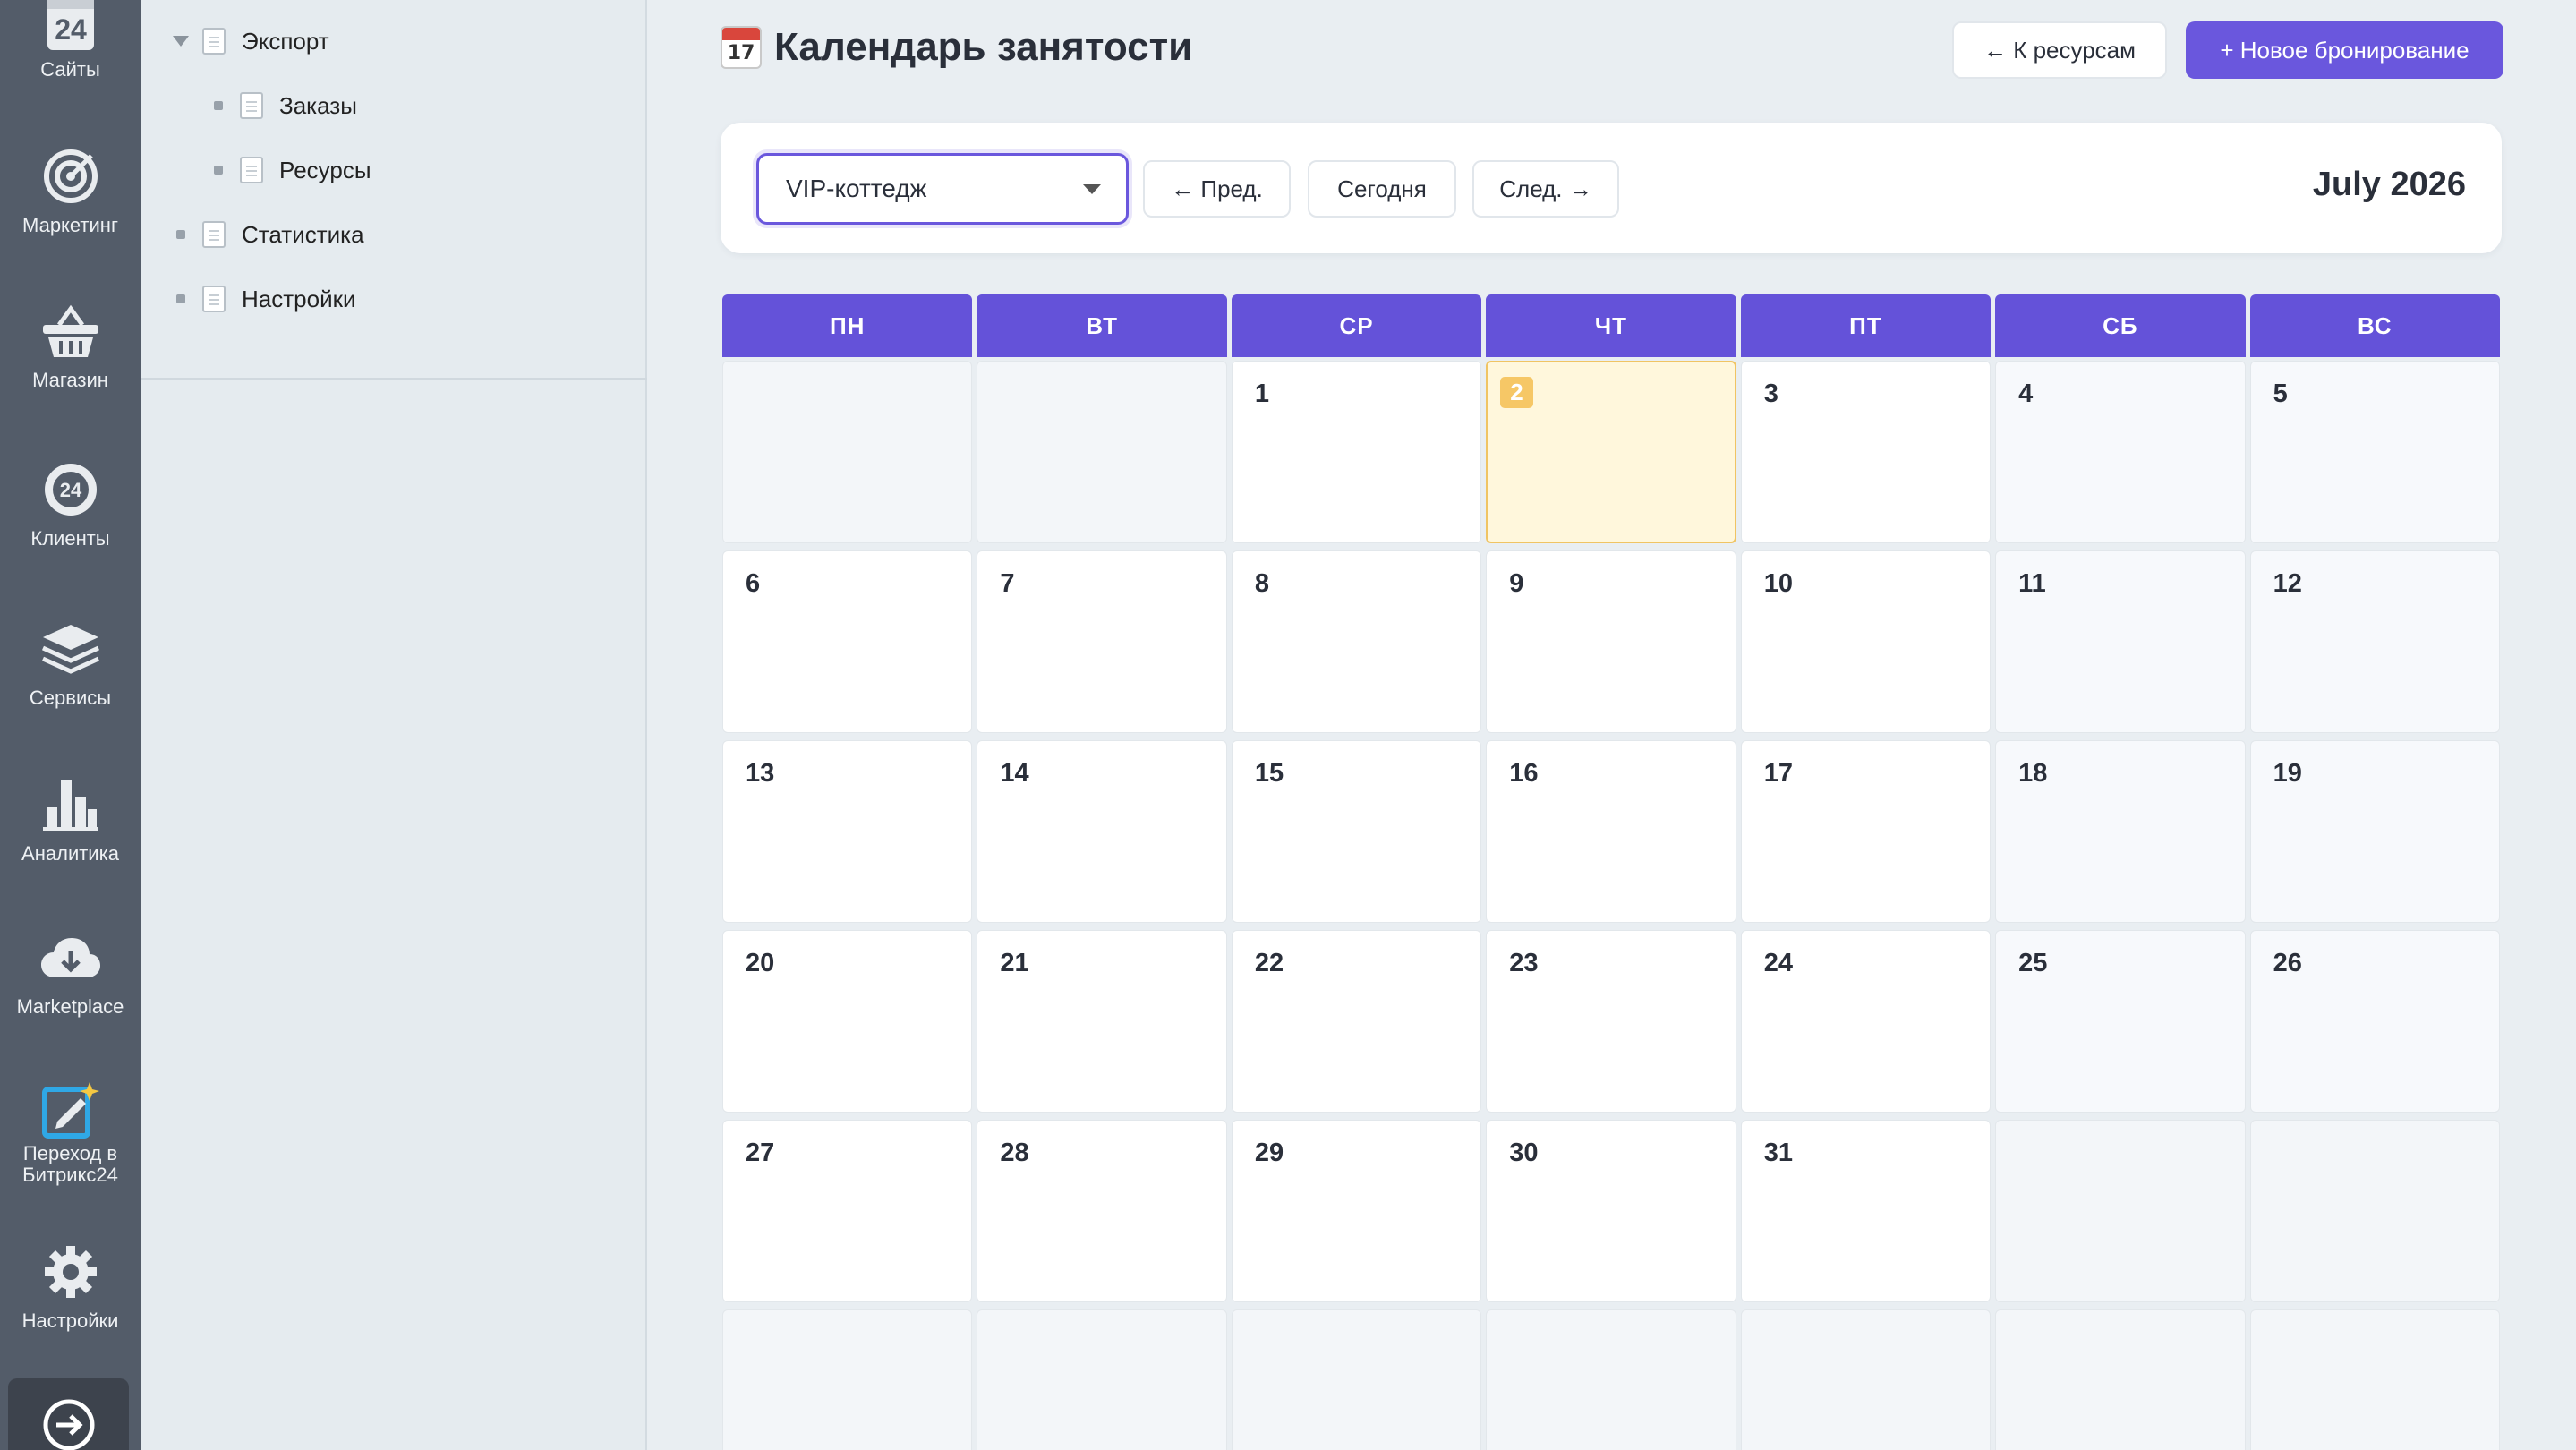  I want to click on calendar-icon: 17, so click(741, 47).